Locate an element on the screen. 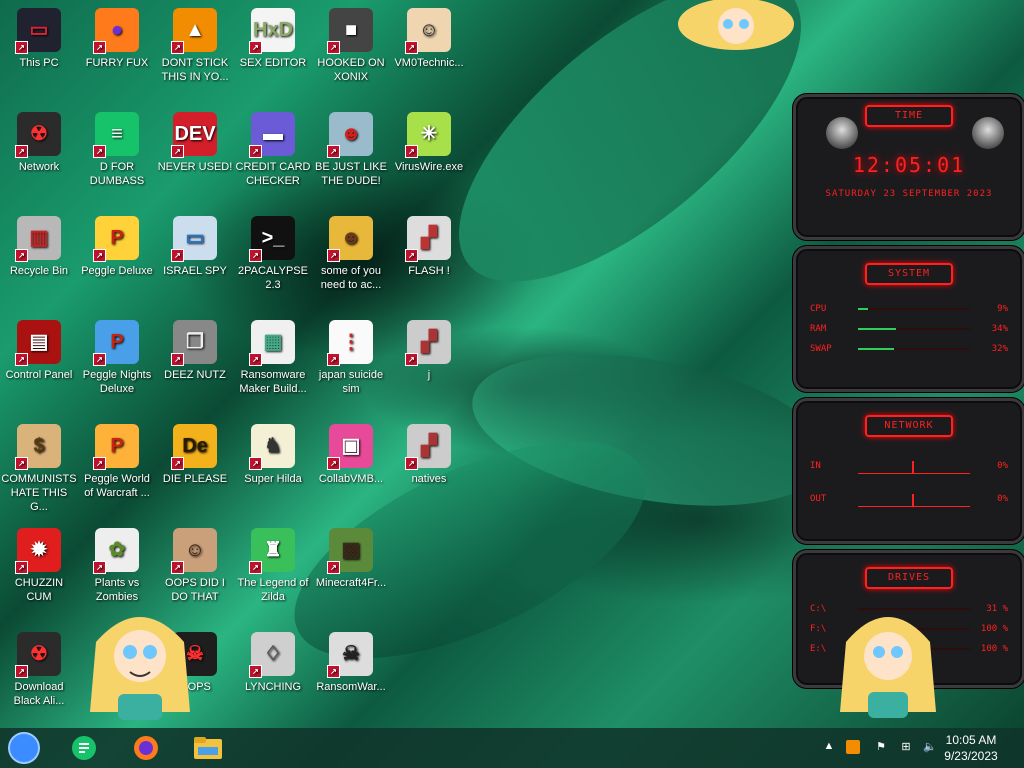 The image size is (1024, 768). alien-head-icon is located at coordinates (988, 133).